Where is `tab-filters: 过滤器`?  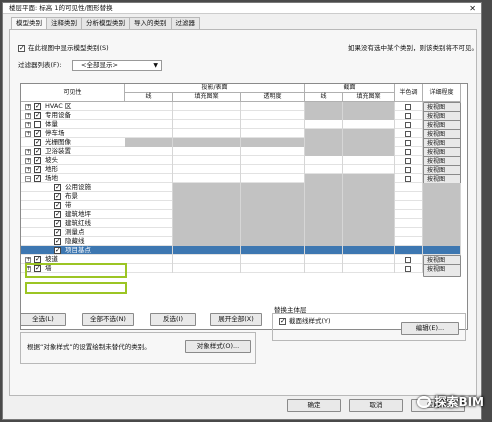 tab-filters: 过滤器 is located at coordinates (185, 23).